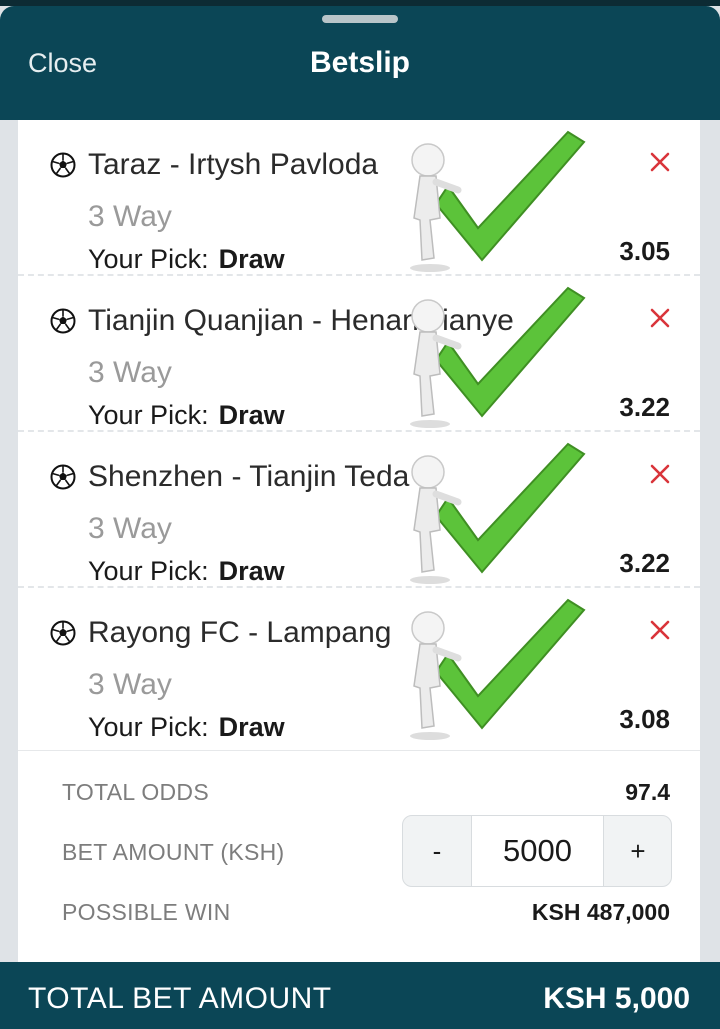 This screenshot has width=720, height=1029. Describe the element at coordinates (600, 912) in the screenshot. I see `possible-win-value: KSH 487,000` at that location.